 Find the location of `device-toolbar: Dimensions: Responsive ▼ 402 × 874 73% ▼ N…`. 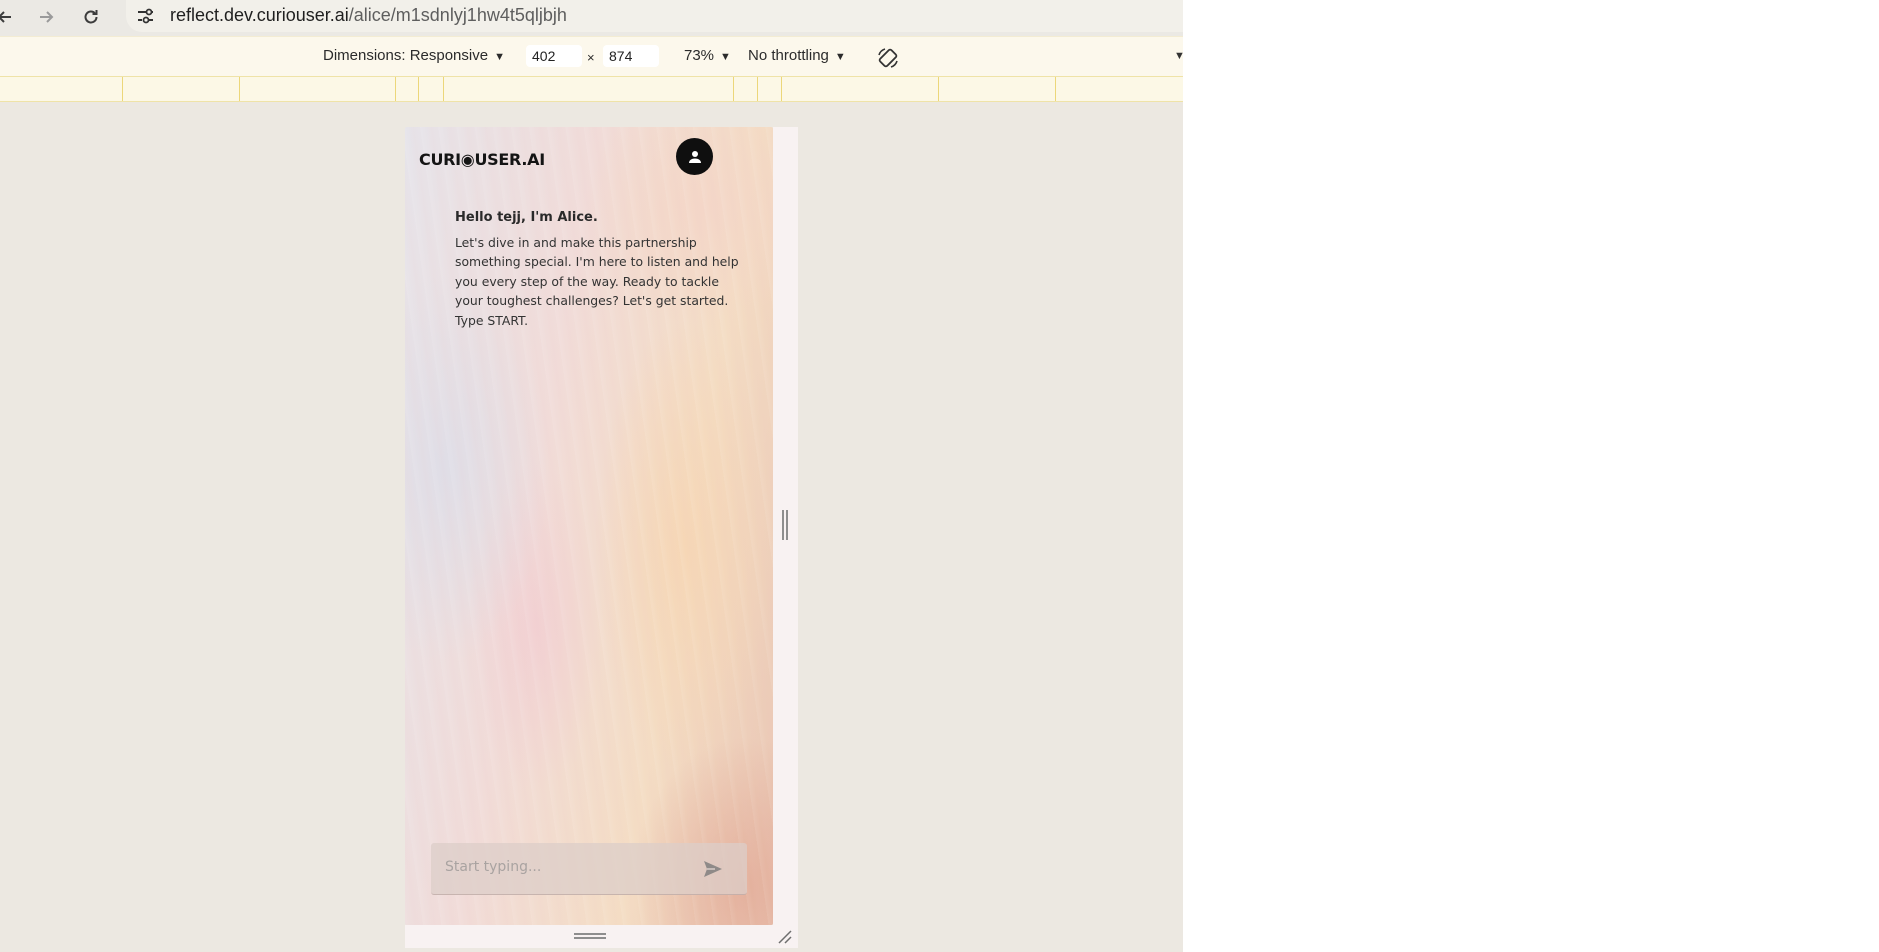

device-toolbar: Dimensions: Responsive ▼ 402 × 874 73% ▼ N… is located at coordinates (591, 56).